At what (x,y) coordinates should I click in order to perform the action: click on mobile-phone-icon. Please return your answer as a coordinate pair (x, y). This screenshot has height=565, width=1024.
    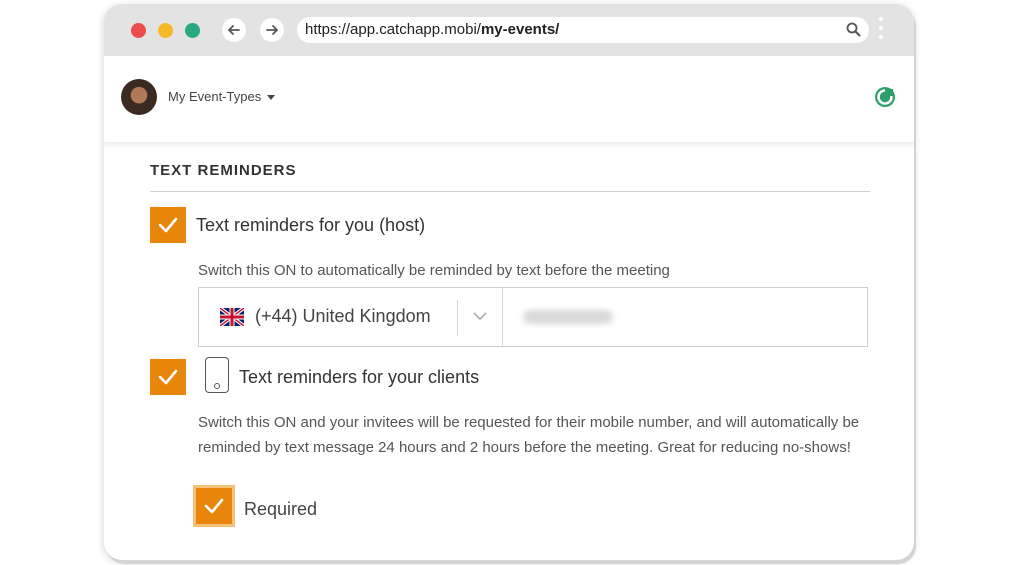
    Looking at the image, I should click on (217, 375).